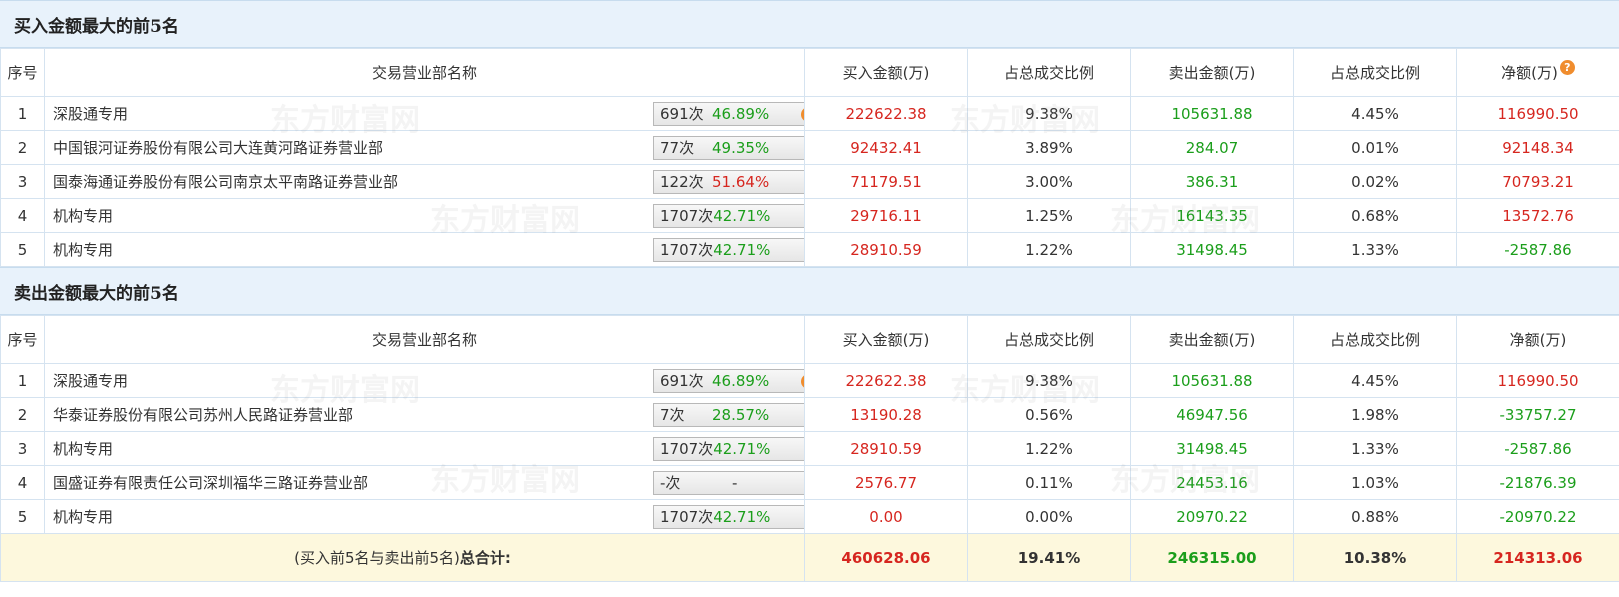 The height and width of the screenshot is (597, 1619). Describe the element at coordinates (1537, 516) in the screenshot. I see `net-amount: -20970.22` at that location.